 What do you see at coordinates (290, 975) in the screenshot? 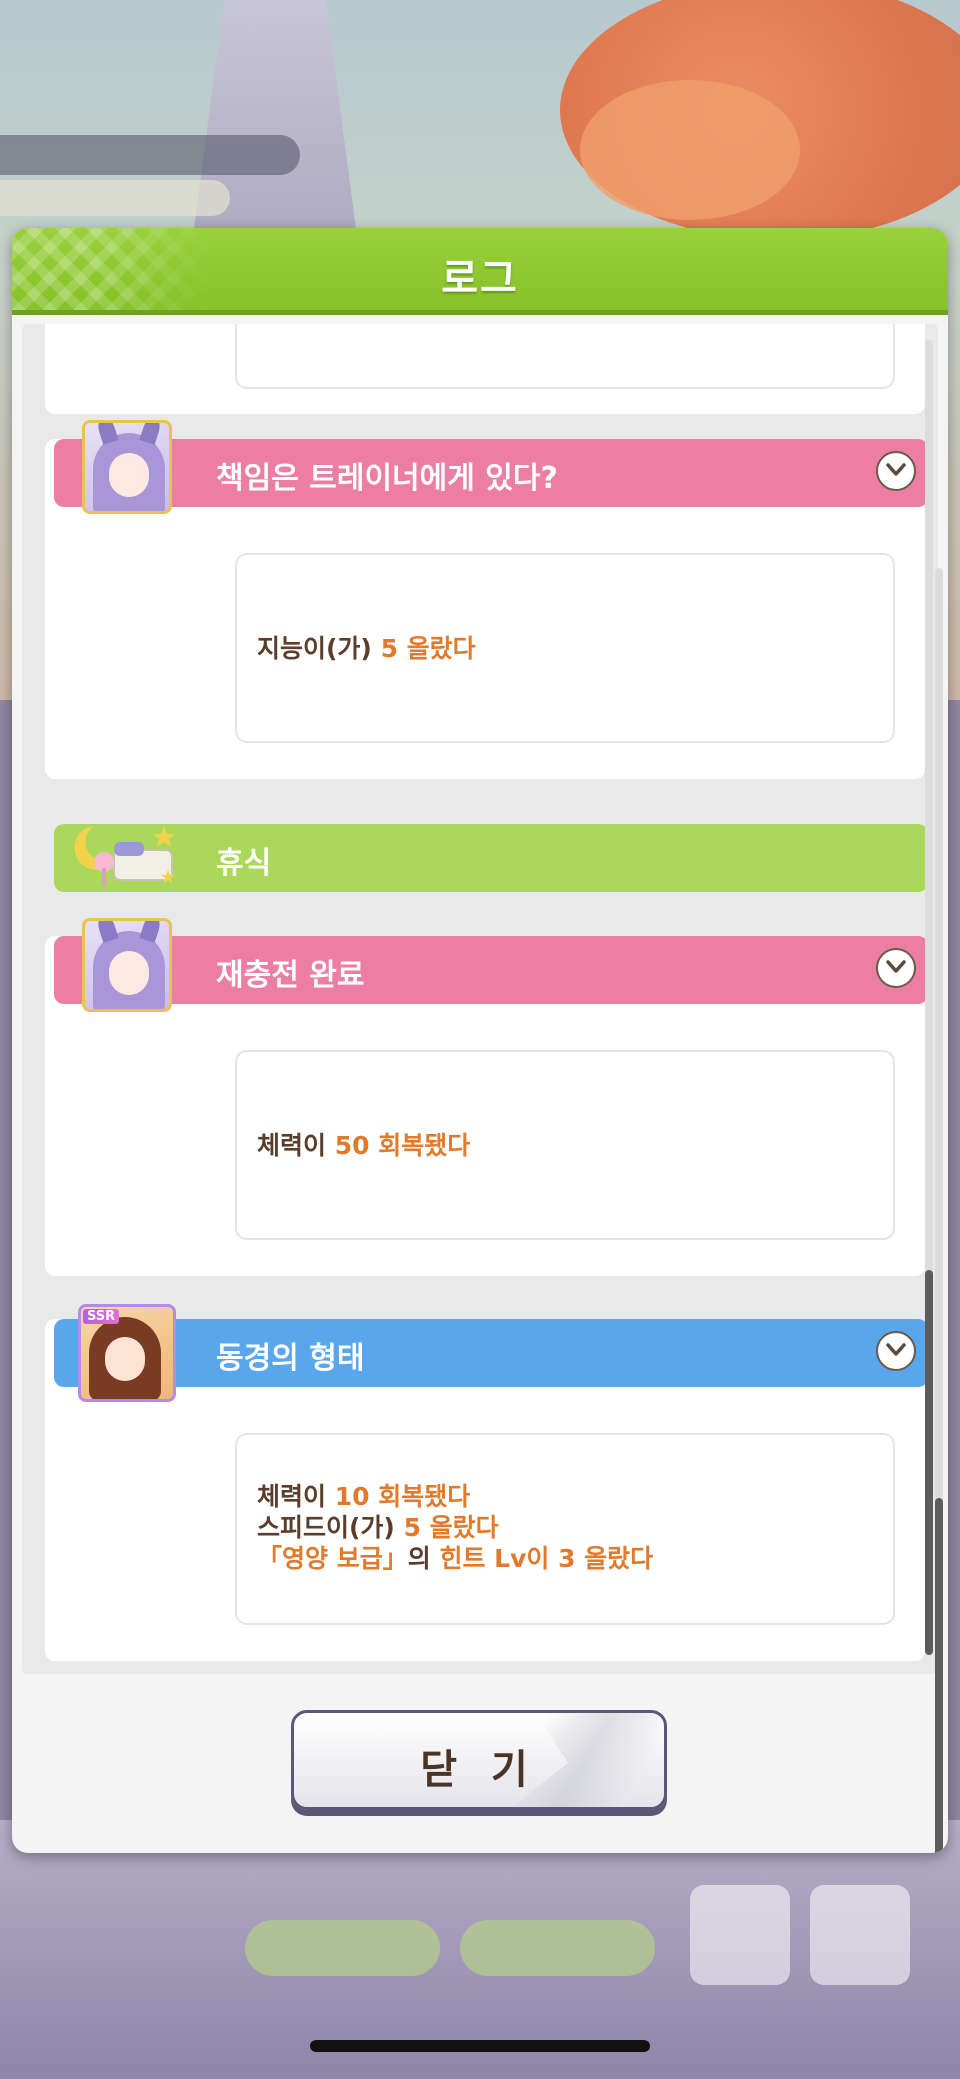
I see `event-title: 재충전 완료` at bounding box center [290, 975].